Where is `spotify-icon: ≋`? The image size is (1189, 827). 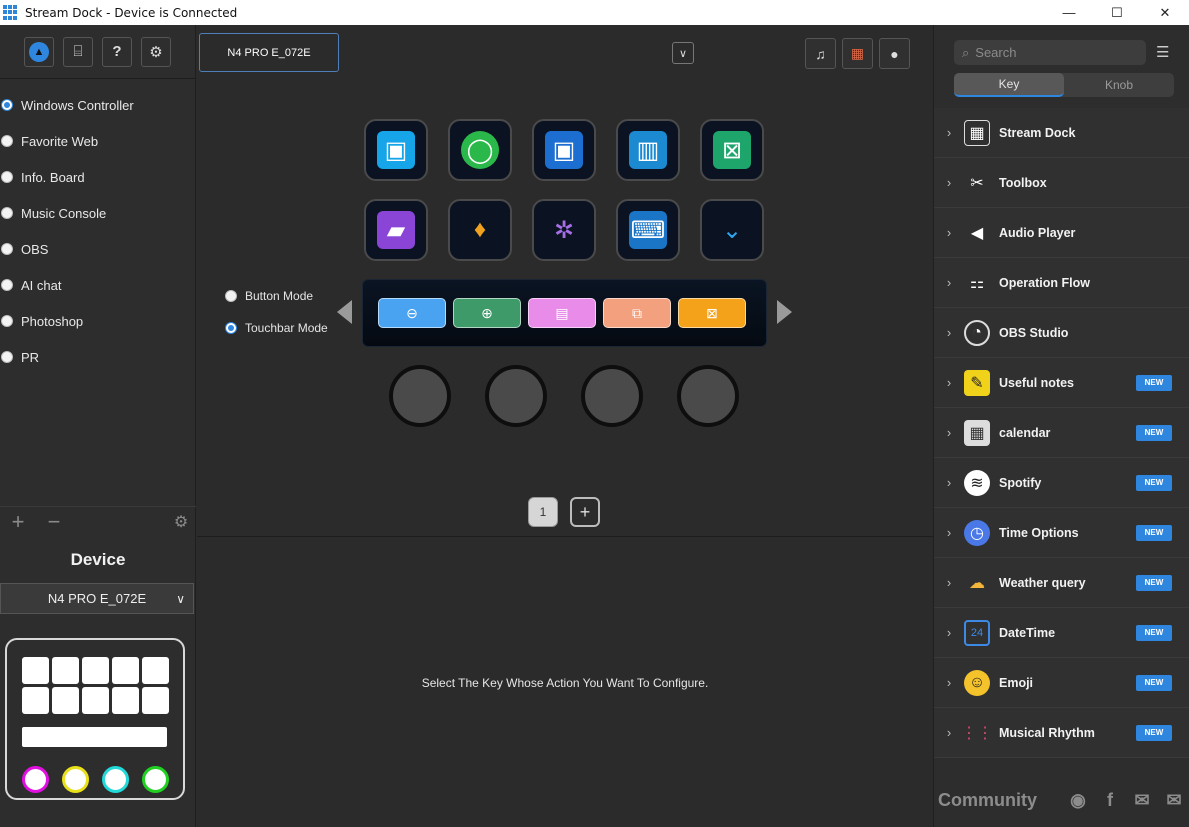 spotify-icon: ≋ is located at coordinates (977, 482).